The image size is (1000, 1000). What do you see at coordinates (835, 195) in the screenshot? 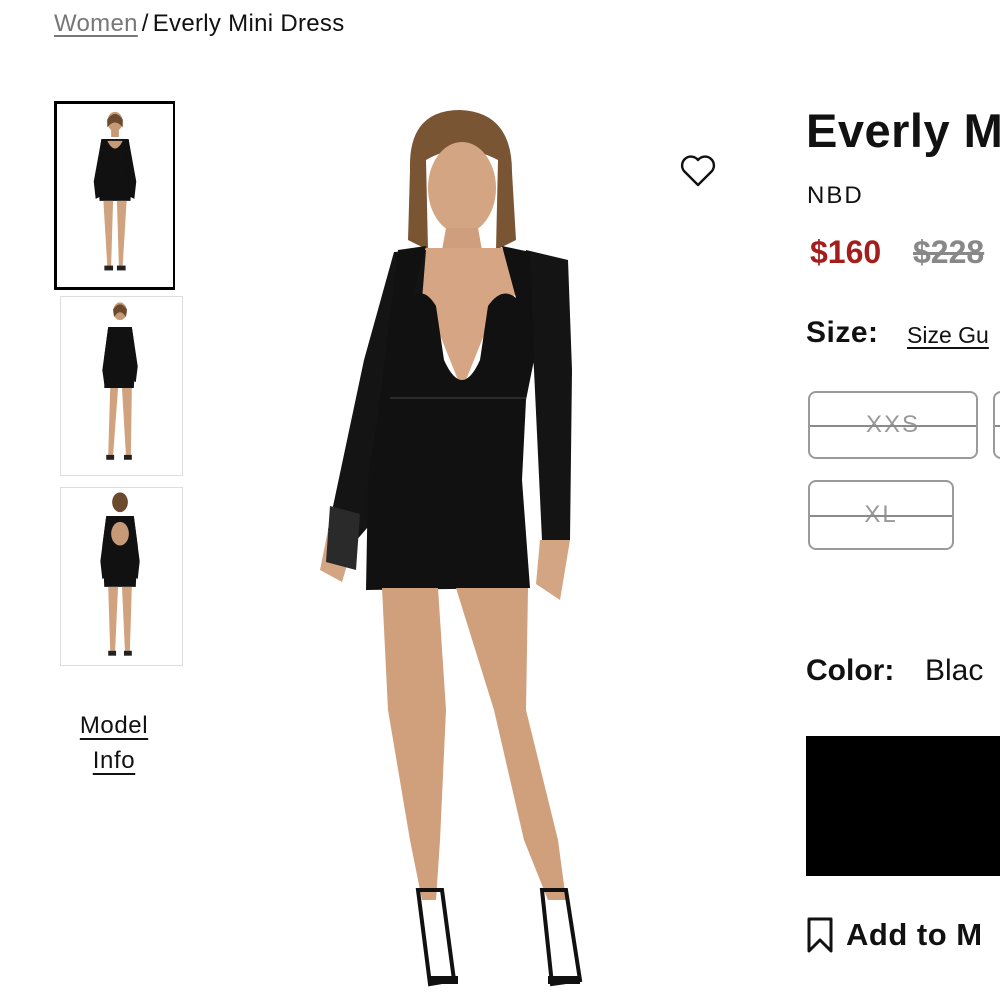
I see `product-brand: NBD` at bounding box center [835, 195].